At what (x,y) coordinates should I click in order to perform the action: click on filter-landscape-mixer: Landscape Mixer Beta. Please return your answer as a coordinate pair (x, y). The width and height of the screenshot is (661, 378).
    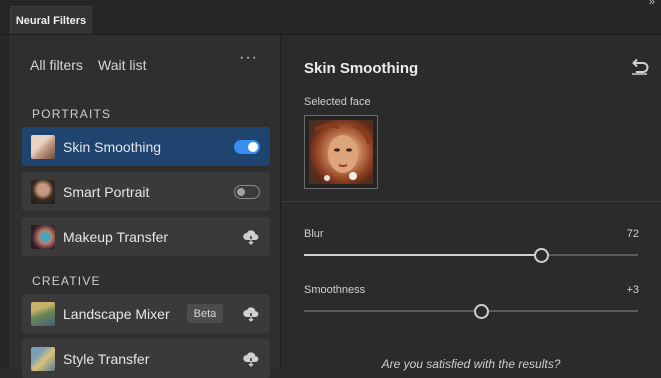
    Looking at the image, I should click on (146, 313).